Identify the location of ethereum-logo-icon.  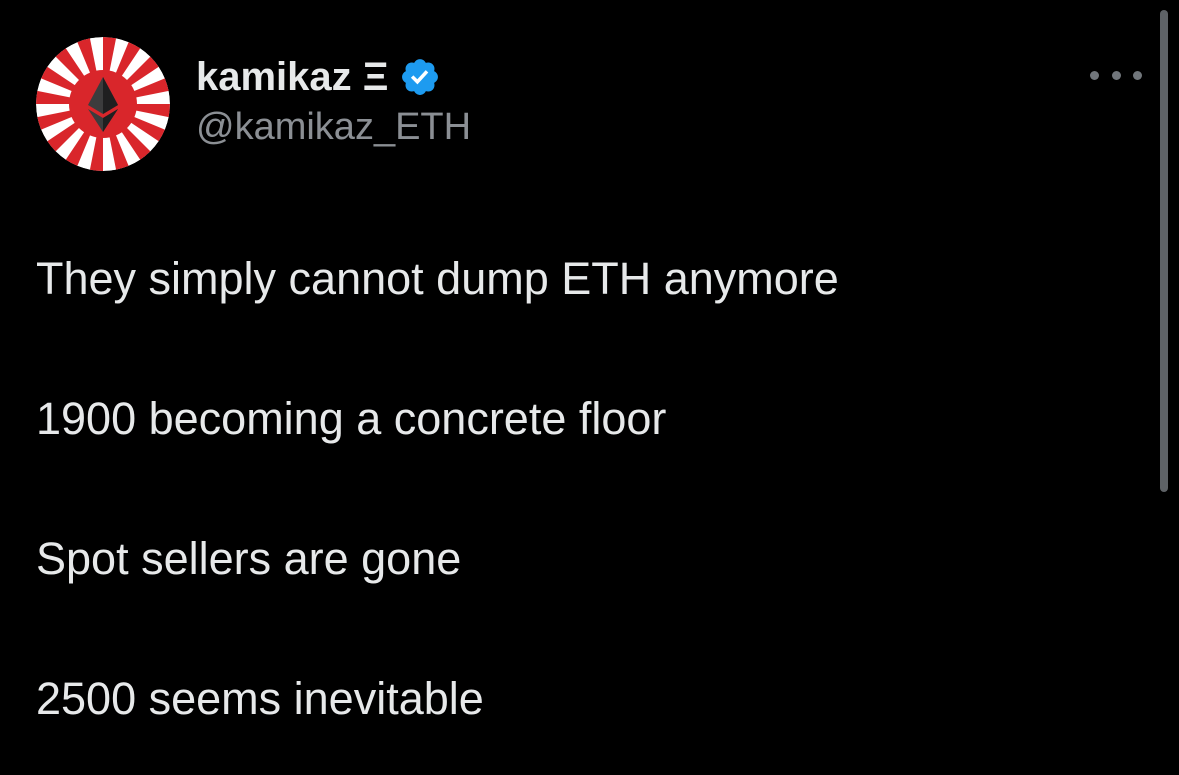
(103, 104).